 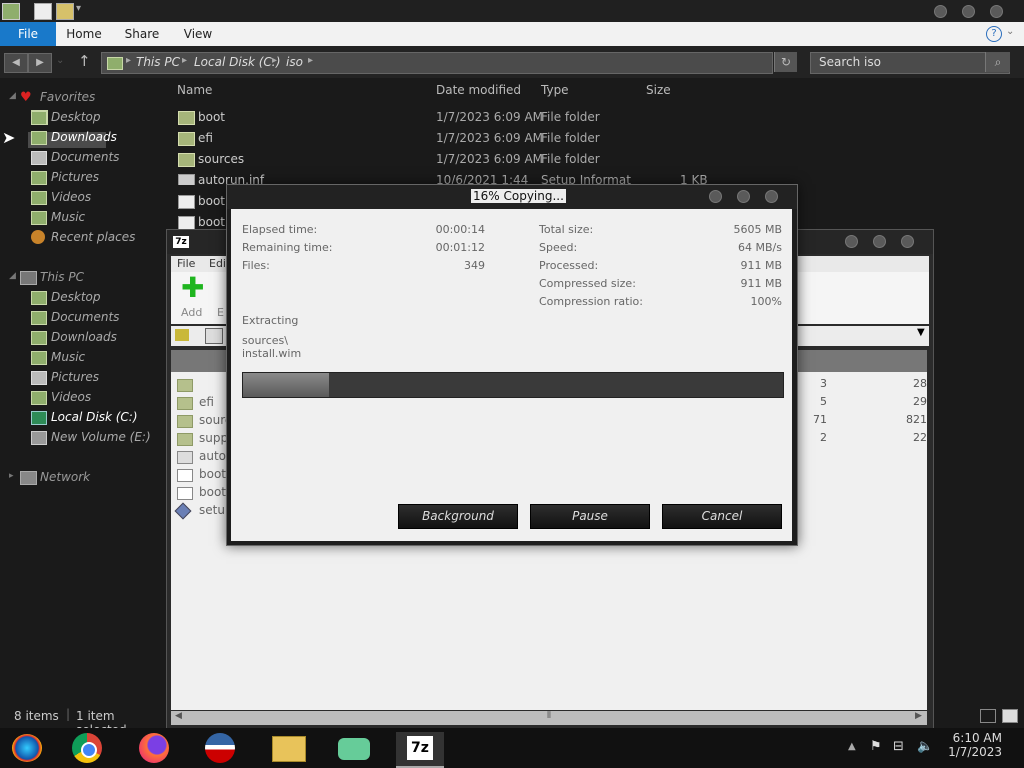 What do you see at coordinates (43, 11) in the screenshot?
I see `properties-icon` at bounding box center [43, 11].